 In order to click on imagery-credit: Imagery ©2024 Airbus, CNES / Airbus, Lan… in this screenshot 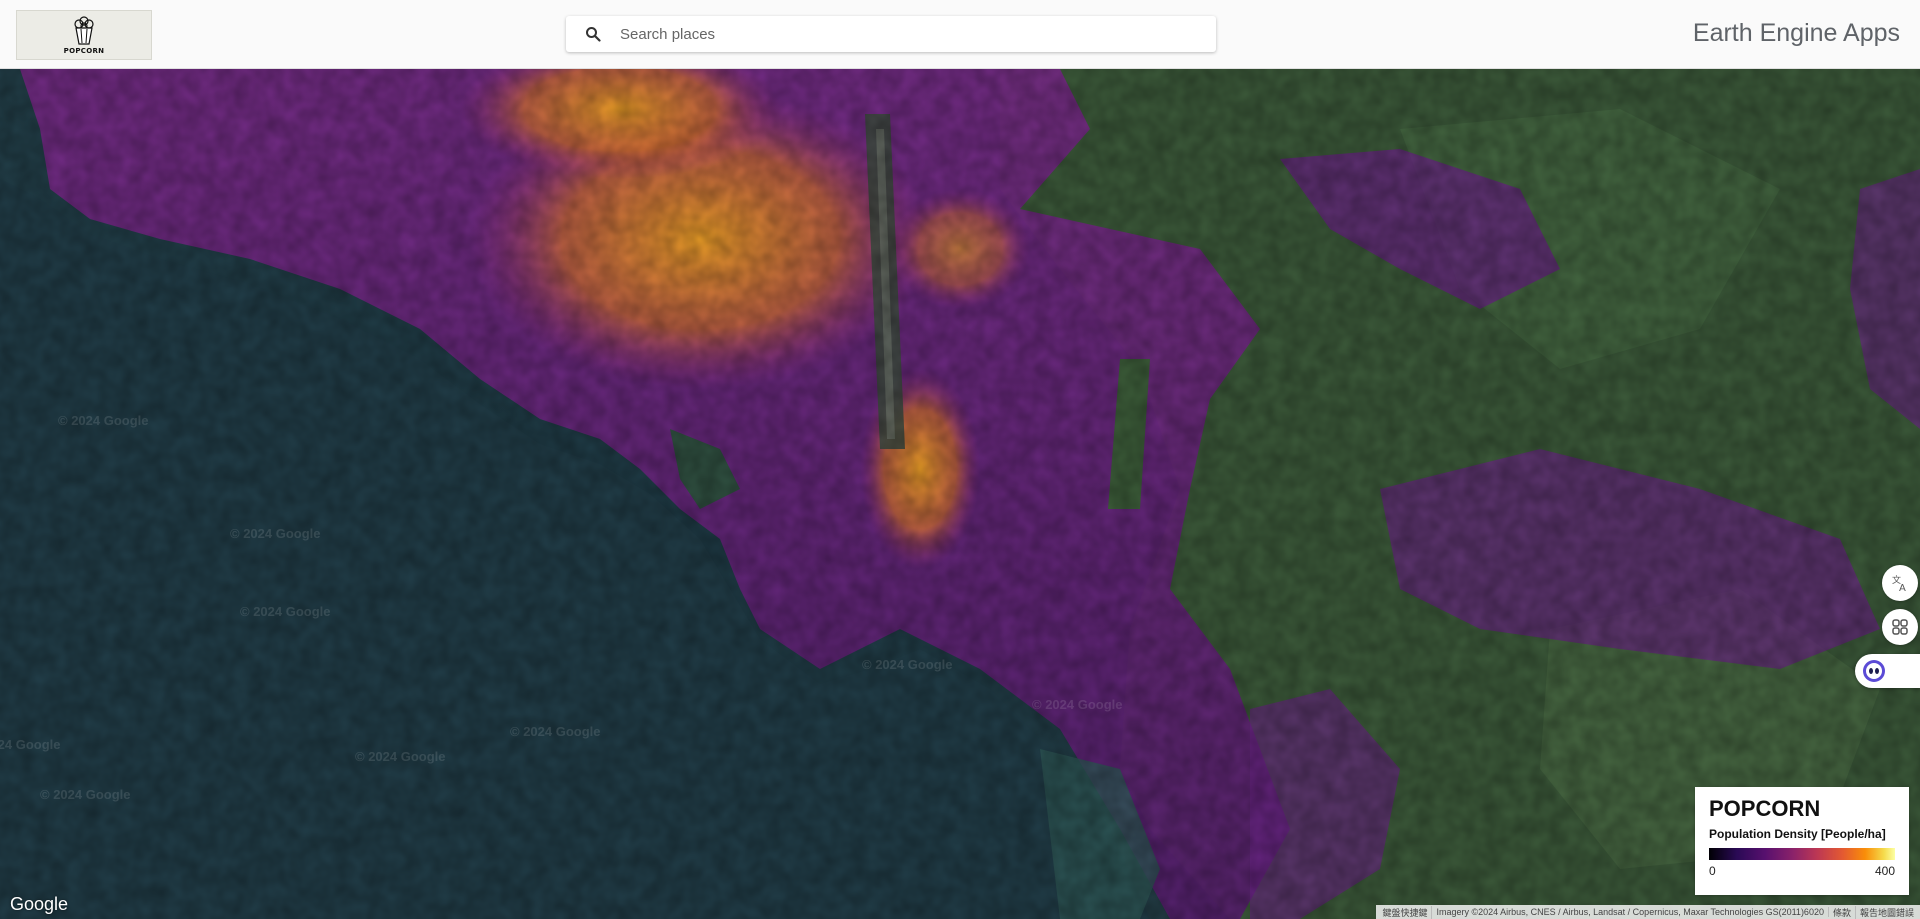, I will do `click(1630, 912)`.